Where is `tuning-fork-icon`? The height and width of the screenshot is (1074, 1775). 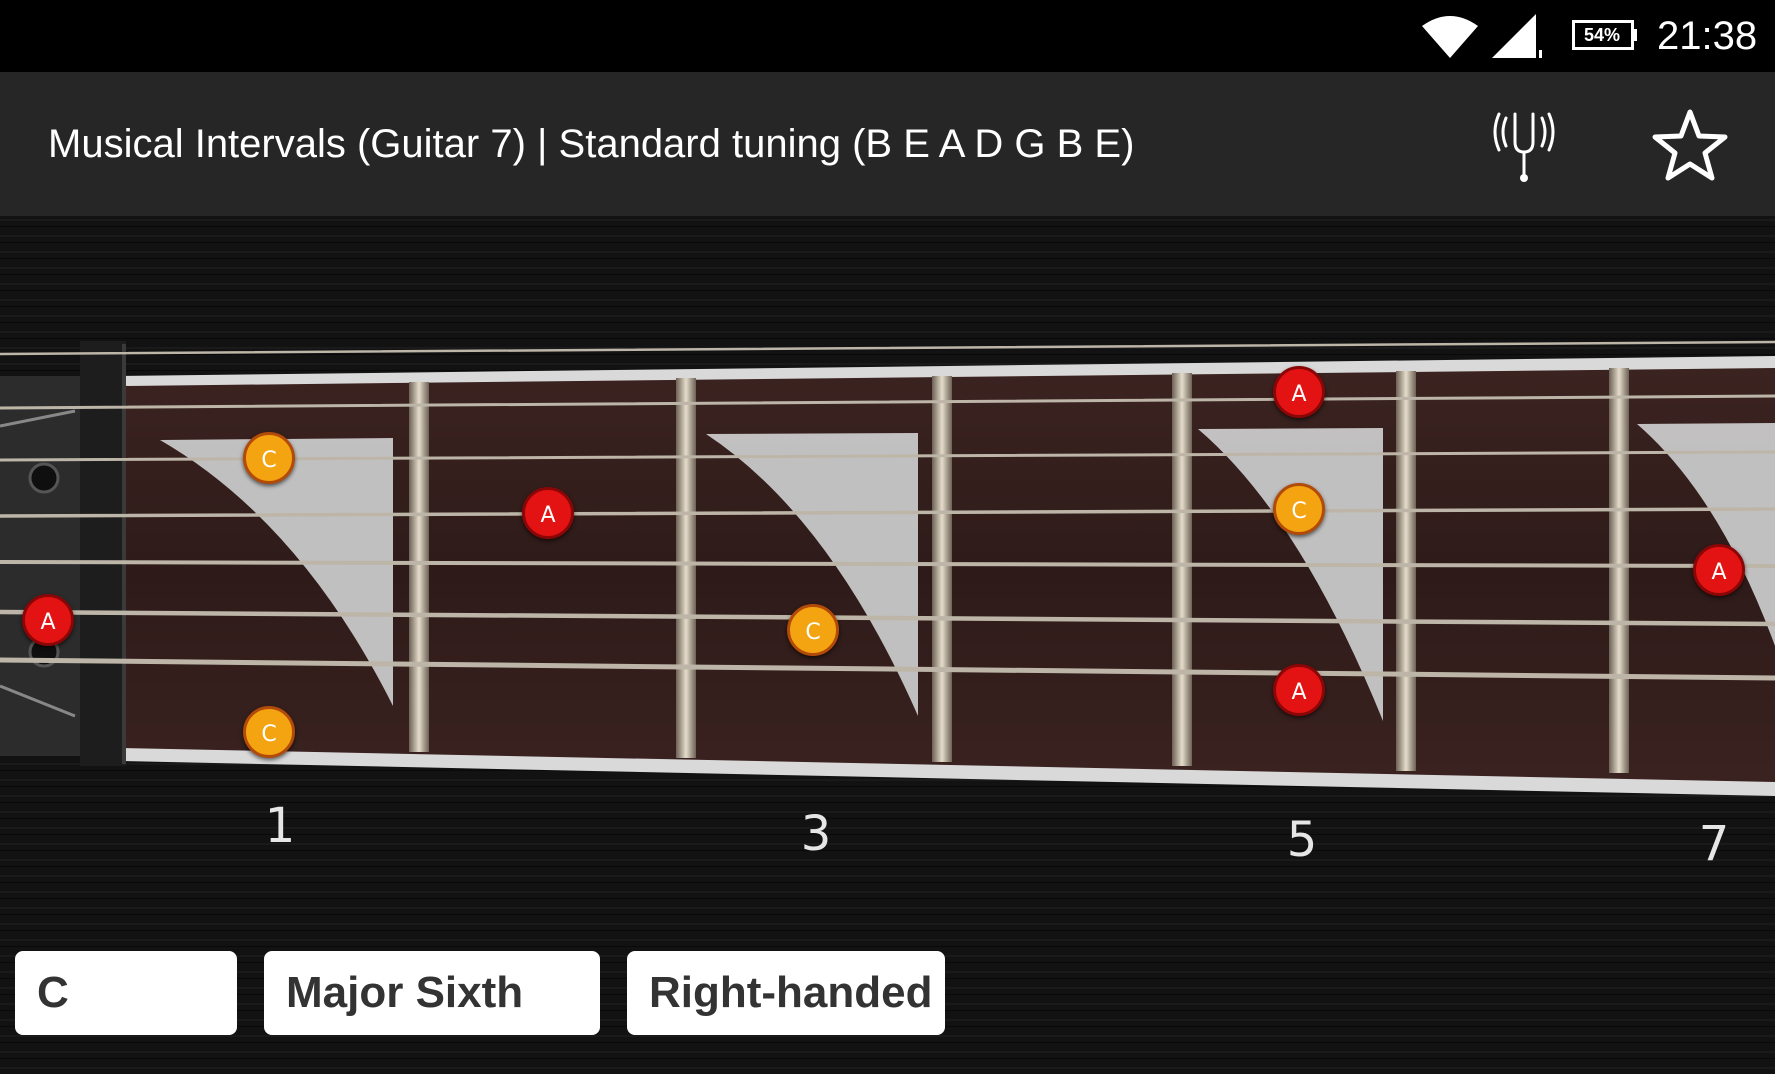
tuning-fork-icon is located at coordinates (1524, 147).